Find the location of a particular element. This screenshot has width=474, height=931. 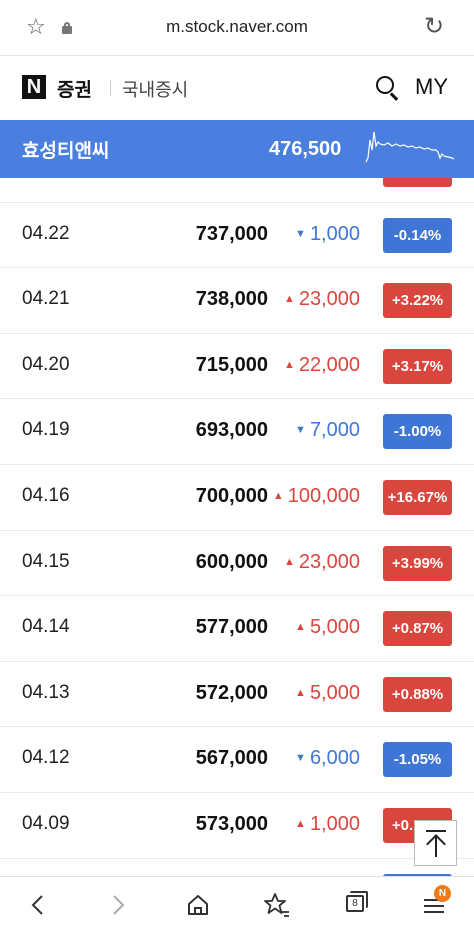

row-change-rate-badge: -1.00% is located at coordinates (417, 432).